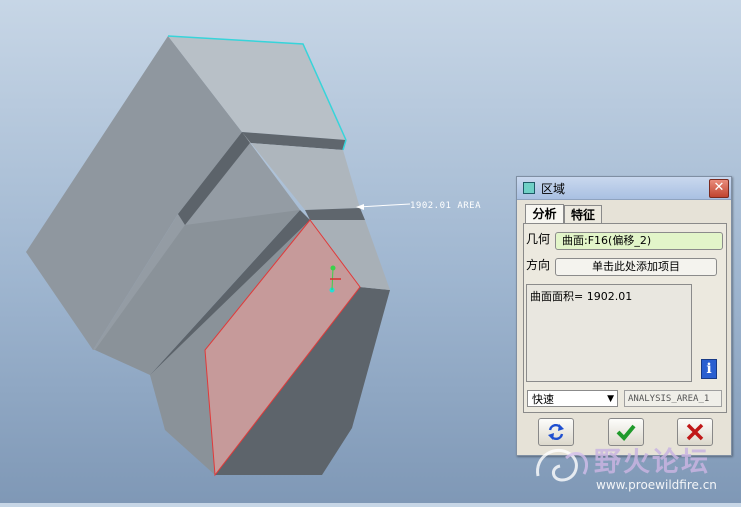 Image resolution: width=741 pixels, height=507 pixels. Describe the element at coordinates (384, 205) in the screenshot. I see `annotation-leader` at that location.